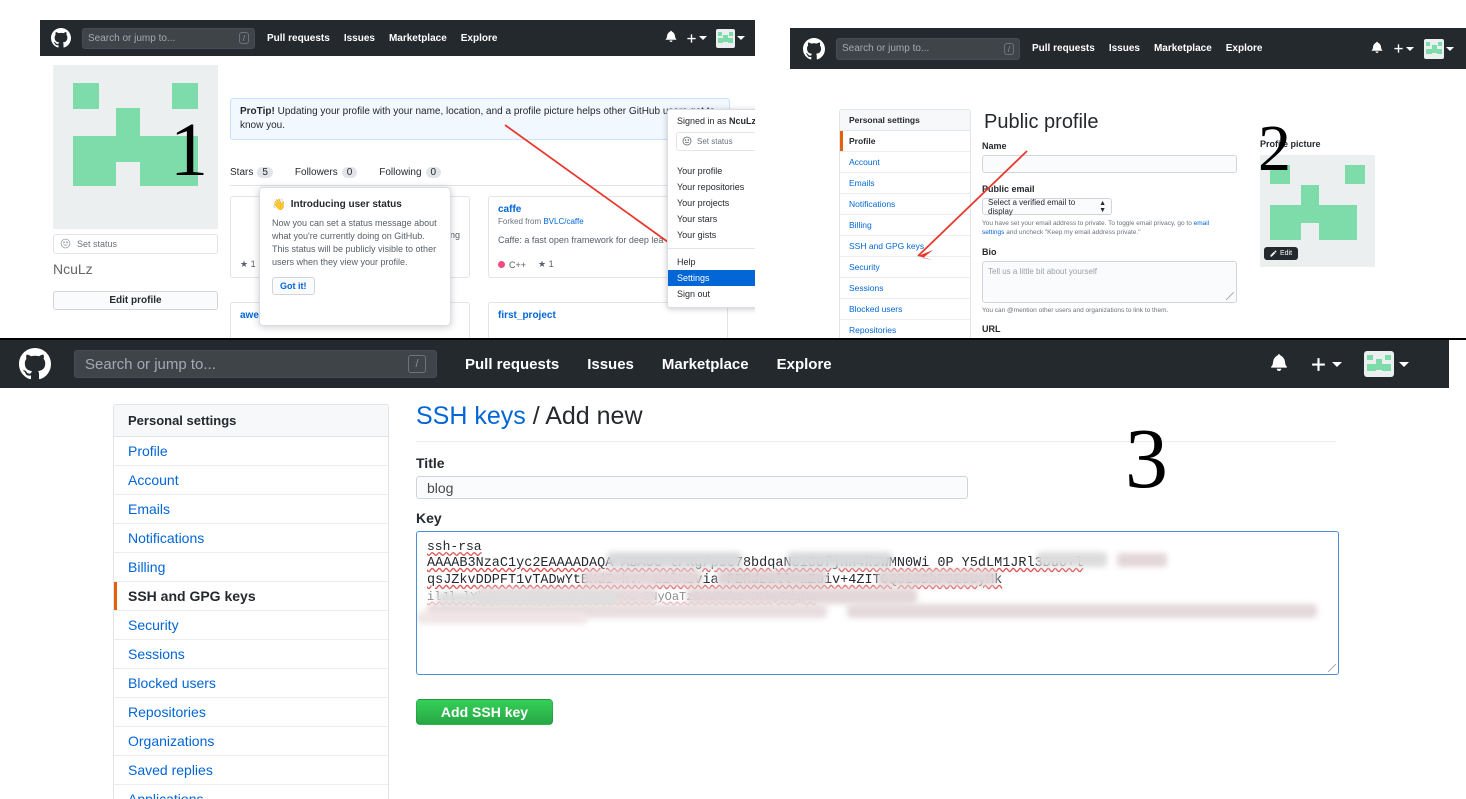 This screenshot has height=799, width=1466. What do you see at coordinates (1008, 189) in the screenshot?
I see `public-email-label: Public email` at bounding box center [1008, 189].